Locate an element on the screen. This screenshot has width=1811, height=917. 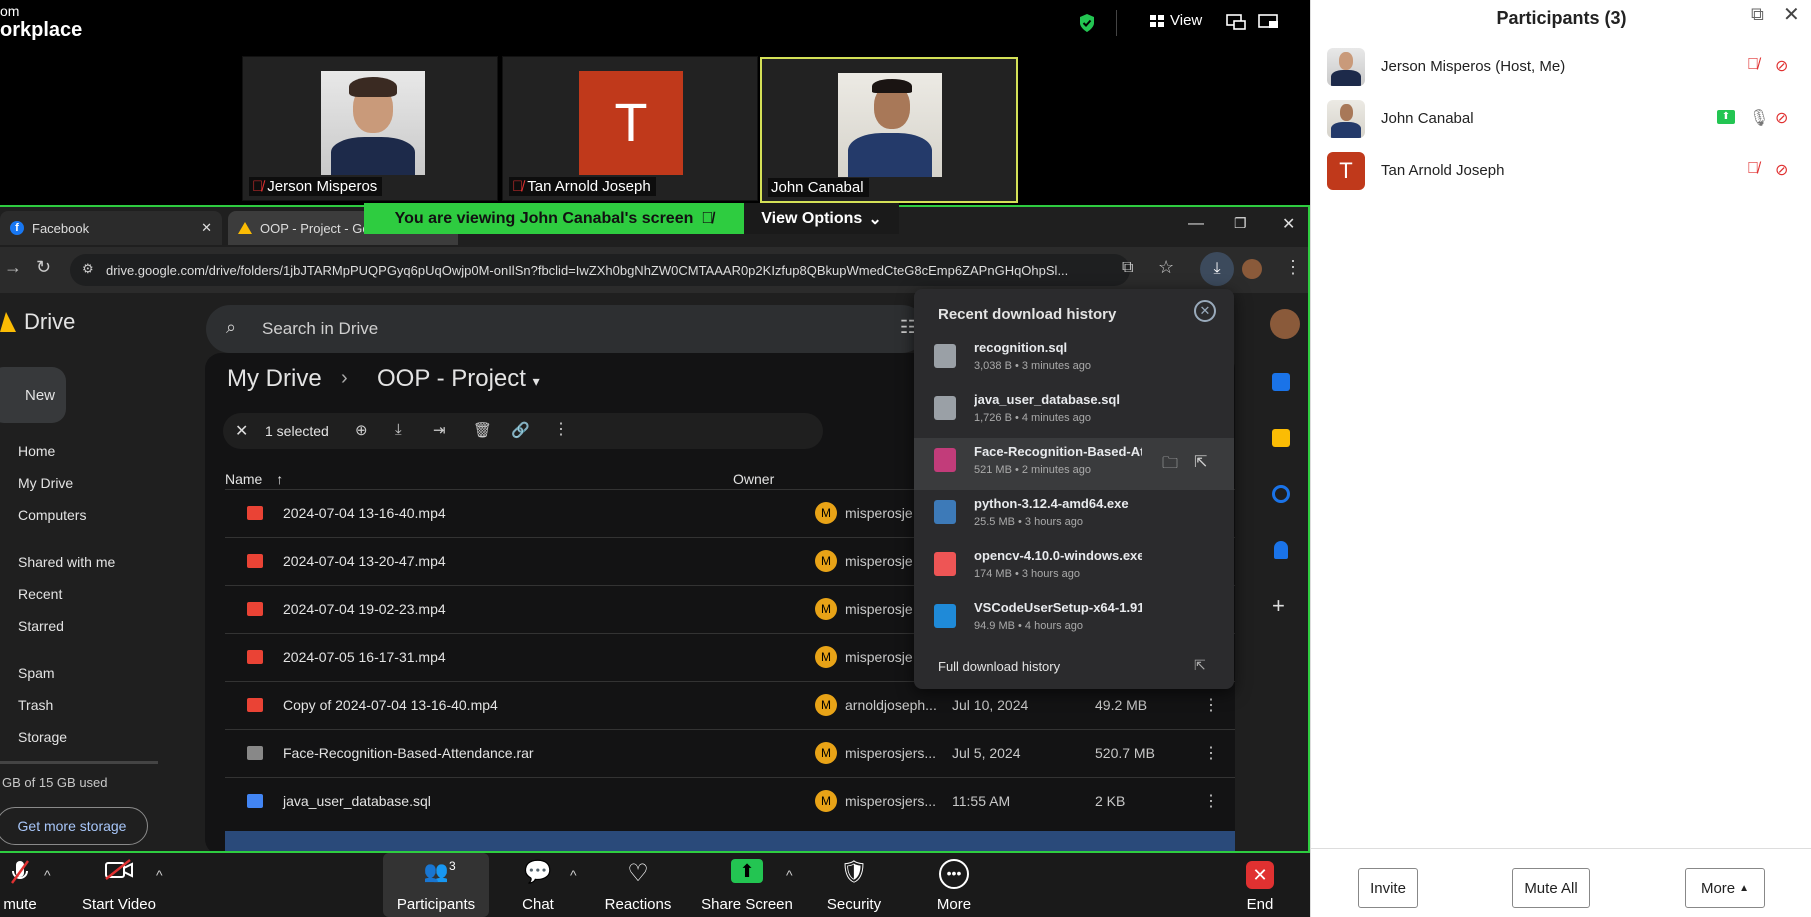
close-panel-icon: ✕ is located at coordinates (1791, 14).